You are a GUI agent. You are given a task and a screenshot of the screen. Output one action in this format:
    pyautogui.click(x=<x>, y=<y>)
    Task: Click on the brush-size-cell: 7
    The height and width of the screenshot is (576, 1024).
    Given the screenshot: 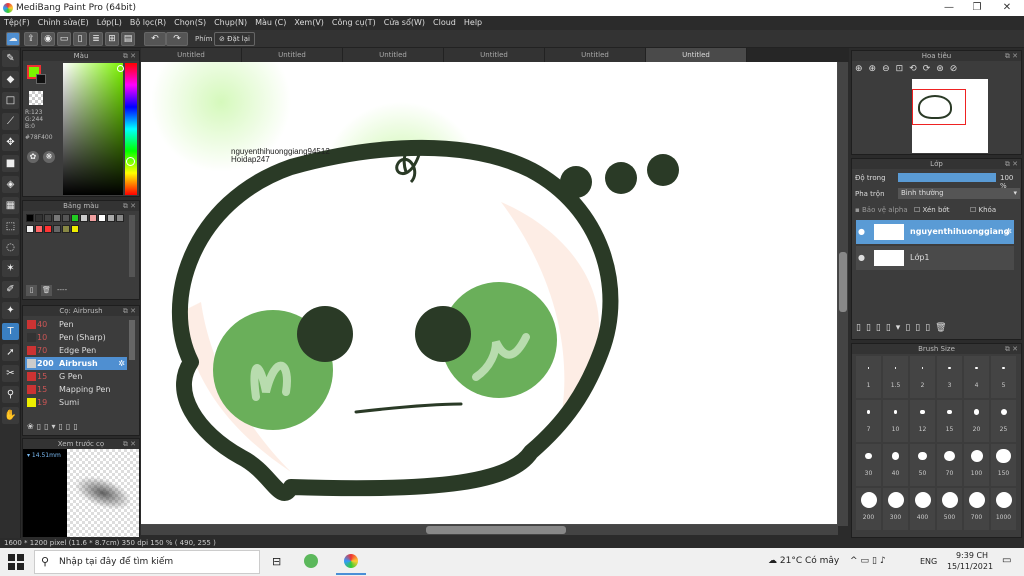 What is the action you would take?
    pyautogui.click(x=868, y=421)
    